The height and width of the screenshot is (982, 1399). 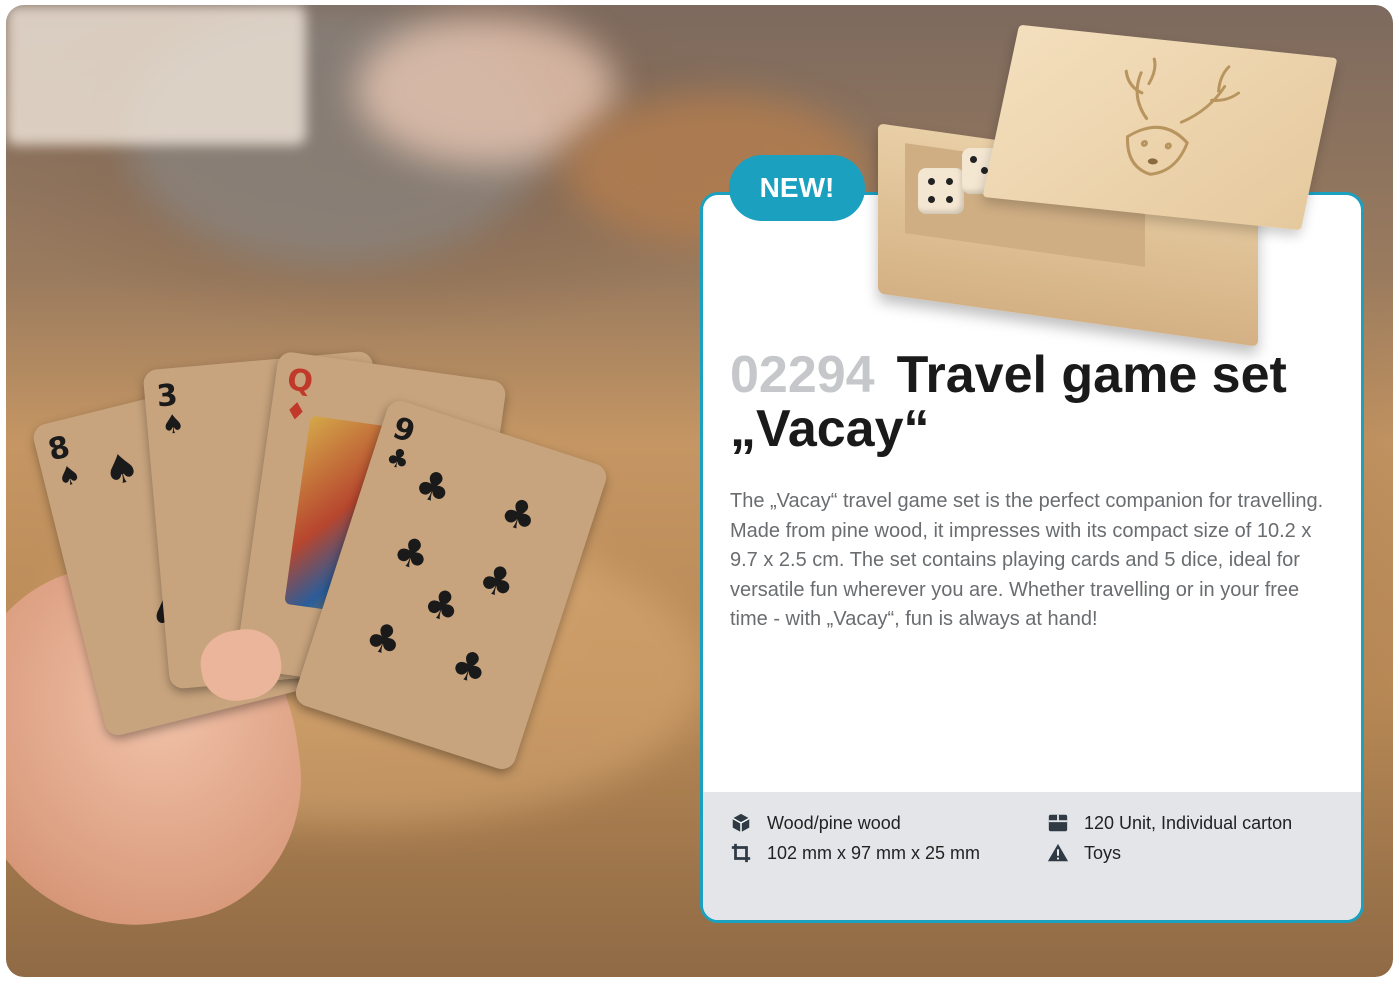 I want to click on spec-dimensions: 102 mm x 97 mm x 25 mm, so click(x=854, y=853).